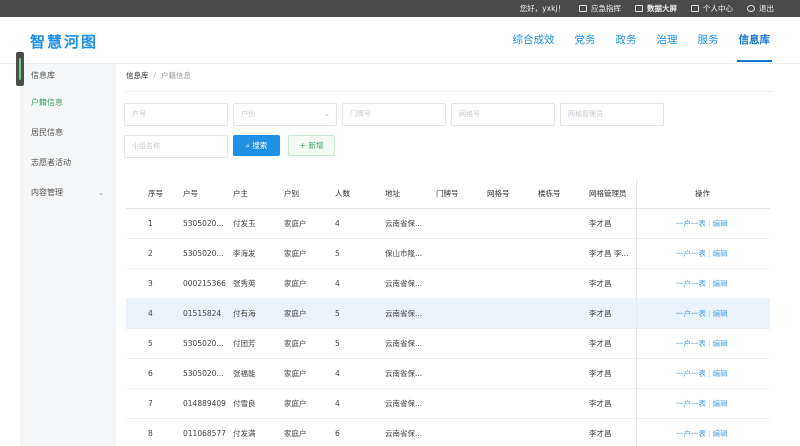 The image size is (800, 446). I want to click on grid-manager-input: 网格管理员, so click(612, 114).